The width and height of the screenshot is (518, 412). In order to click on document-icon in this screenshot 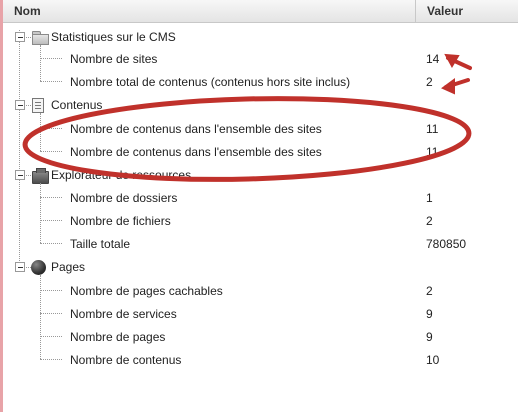, I will do `click(38, 105)`.